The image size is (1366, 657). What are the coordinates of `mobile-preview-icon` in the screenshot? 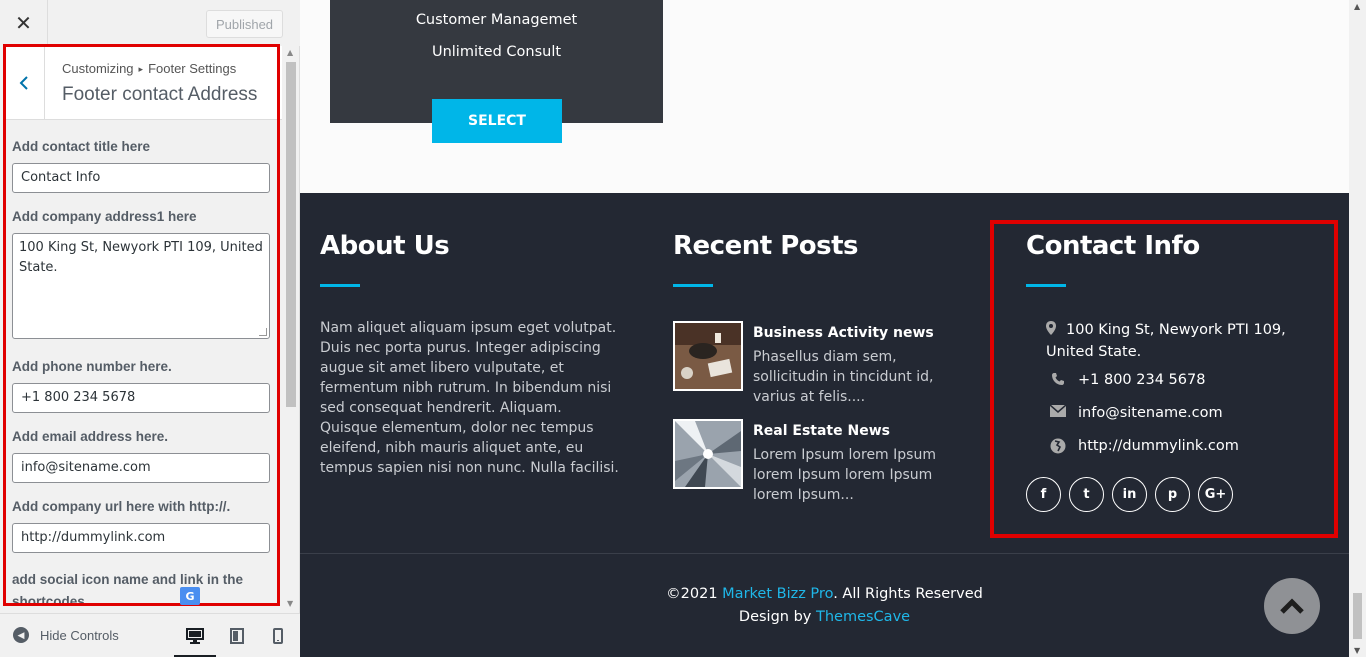 It's located at (278, 636).